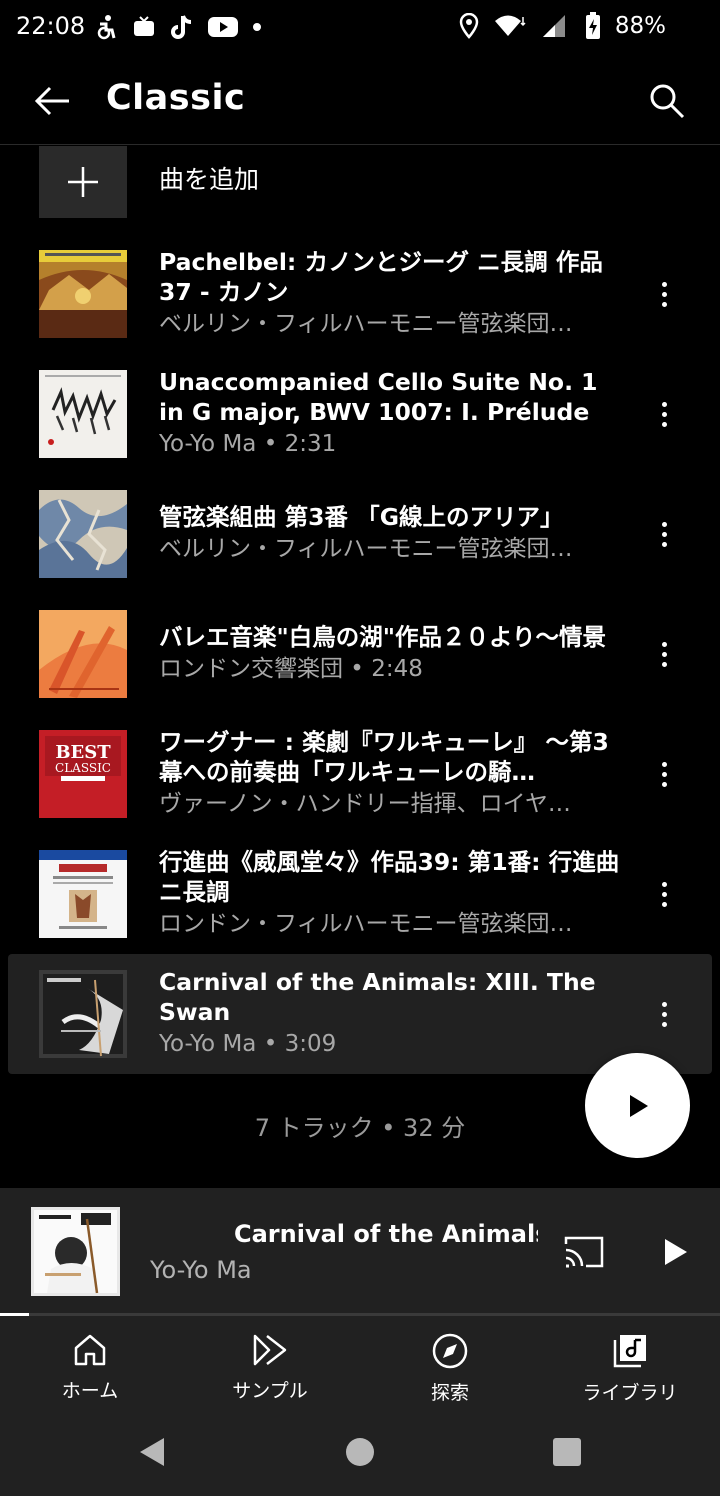  I want to click on wifi-icon, so click(510, 25).